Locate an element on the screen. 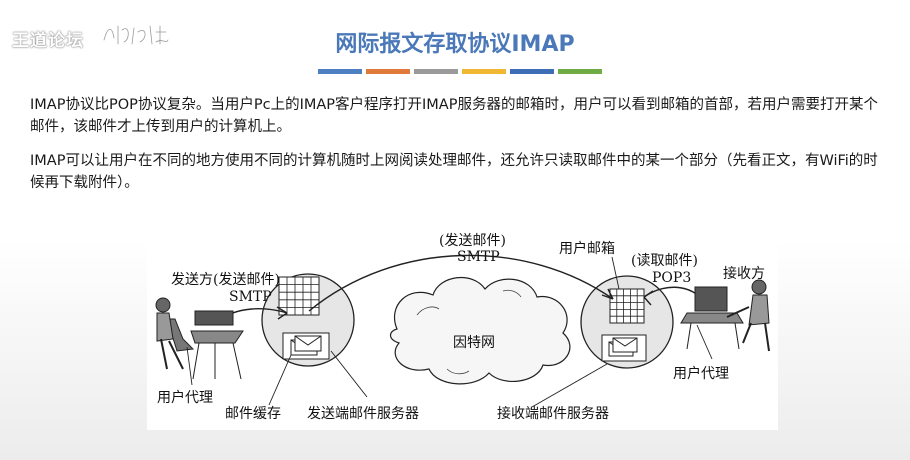 Image resolution: width=910 pixels, height=460 pixels. send-mail-label: (发送邮件) is located at coordinates (472, 241).